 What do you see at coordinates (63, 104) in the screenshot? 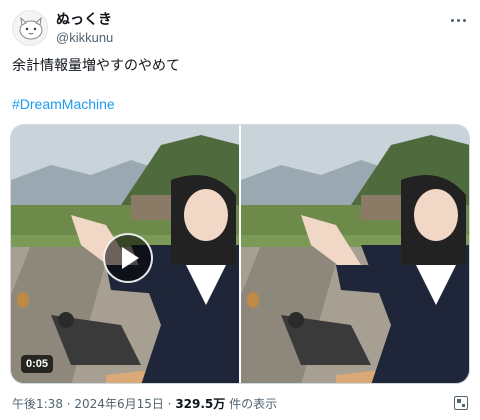
I see `hashtag-link: #DreamMachine` at bounding box center [63, 104].